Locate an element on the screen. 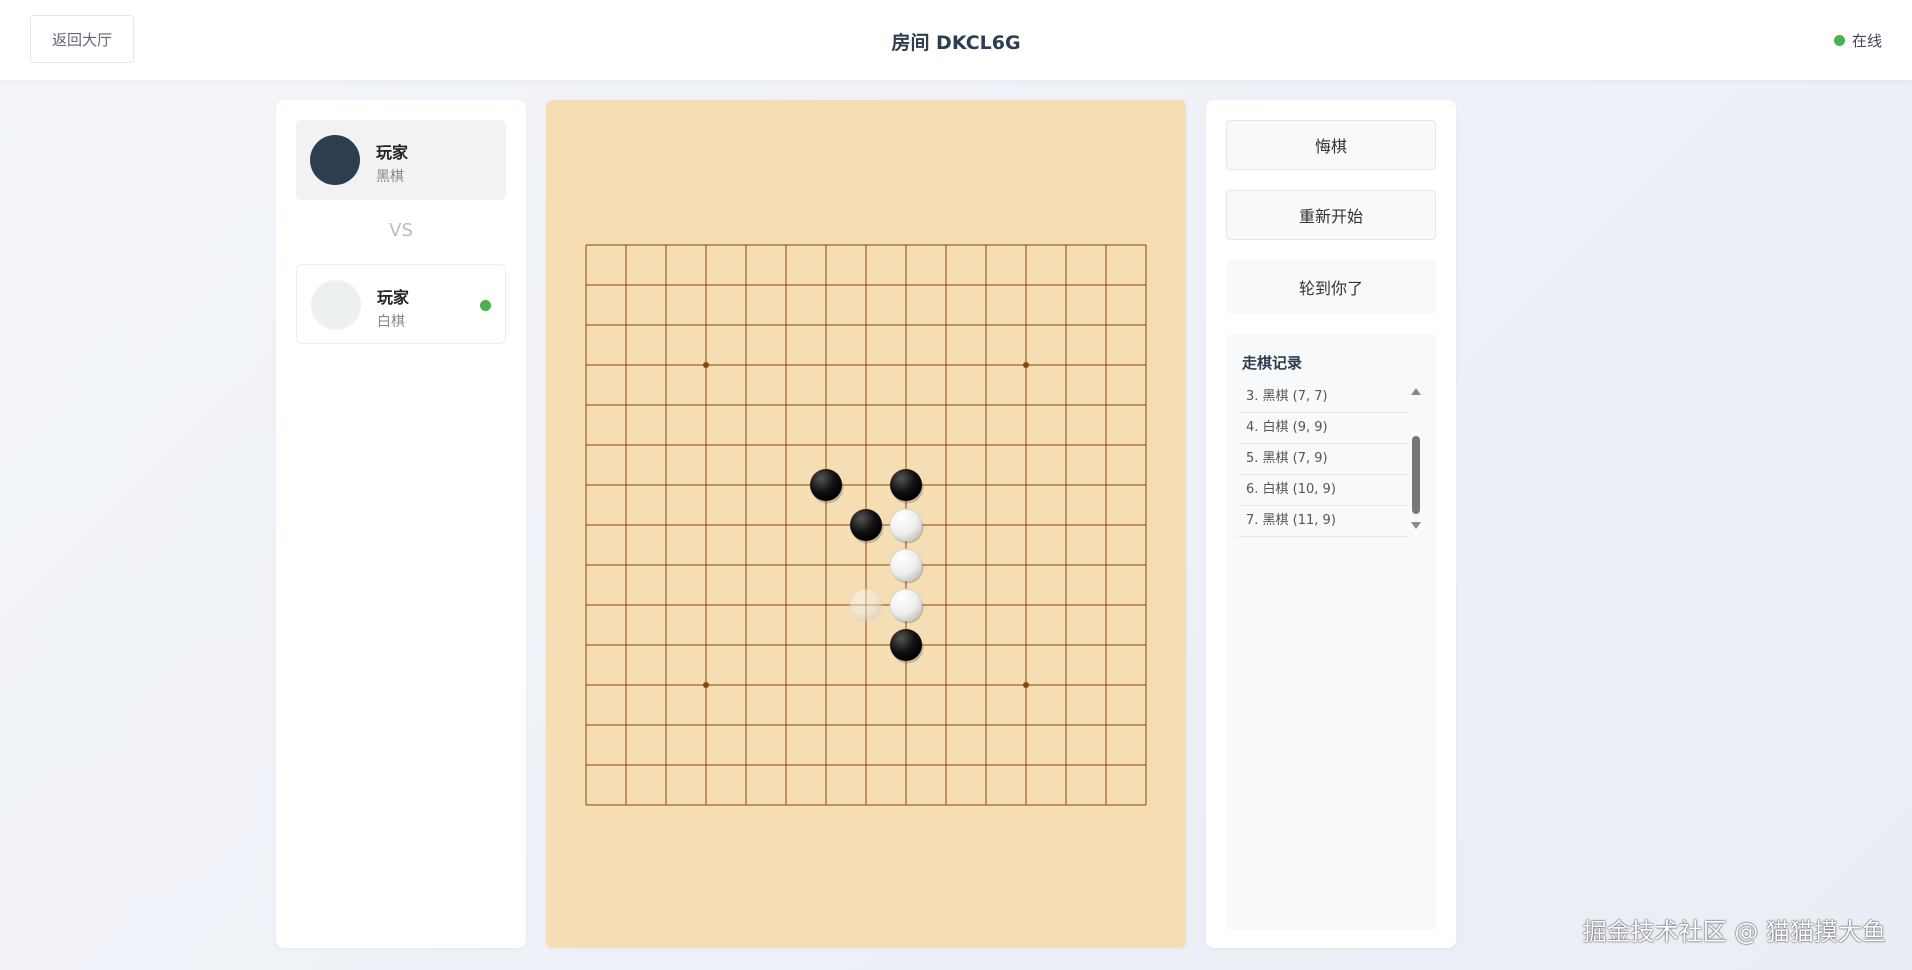 Image resolution: width=1912 pixels, height=970 pixels. scroll-down-arrow-icon is located at coordinates (1416, 525).